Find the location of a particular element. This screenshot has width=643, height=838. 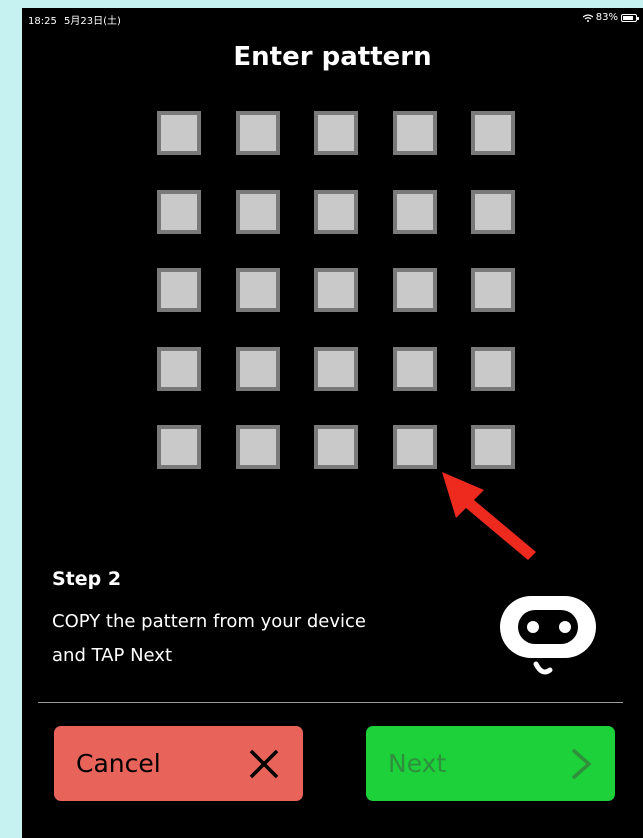

step-title: Step 2 is located at coordinates (87, 579).